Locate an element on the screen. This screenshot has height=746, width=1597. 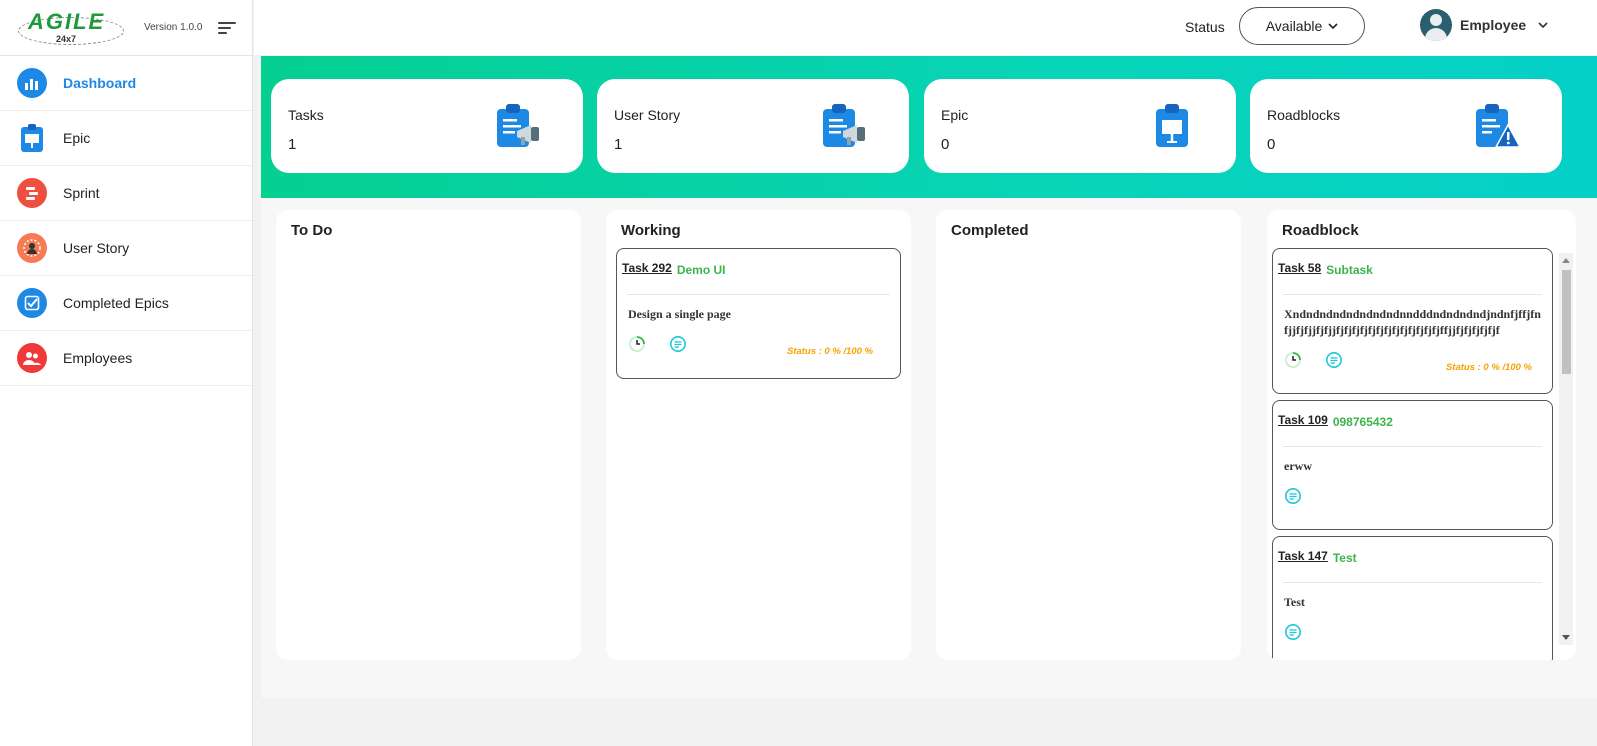
stat-card-tasks: Tasks 1 is located at coordinates (427, 126).